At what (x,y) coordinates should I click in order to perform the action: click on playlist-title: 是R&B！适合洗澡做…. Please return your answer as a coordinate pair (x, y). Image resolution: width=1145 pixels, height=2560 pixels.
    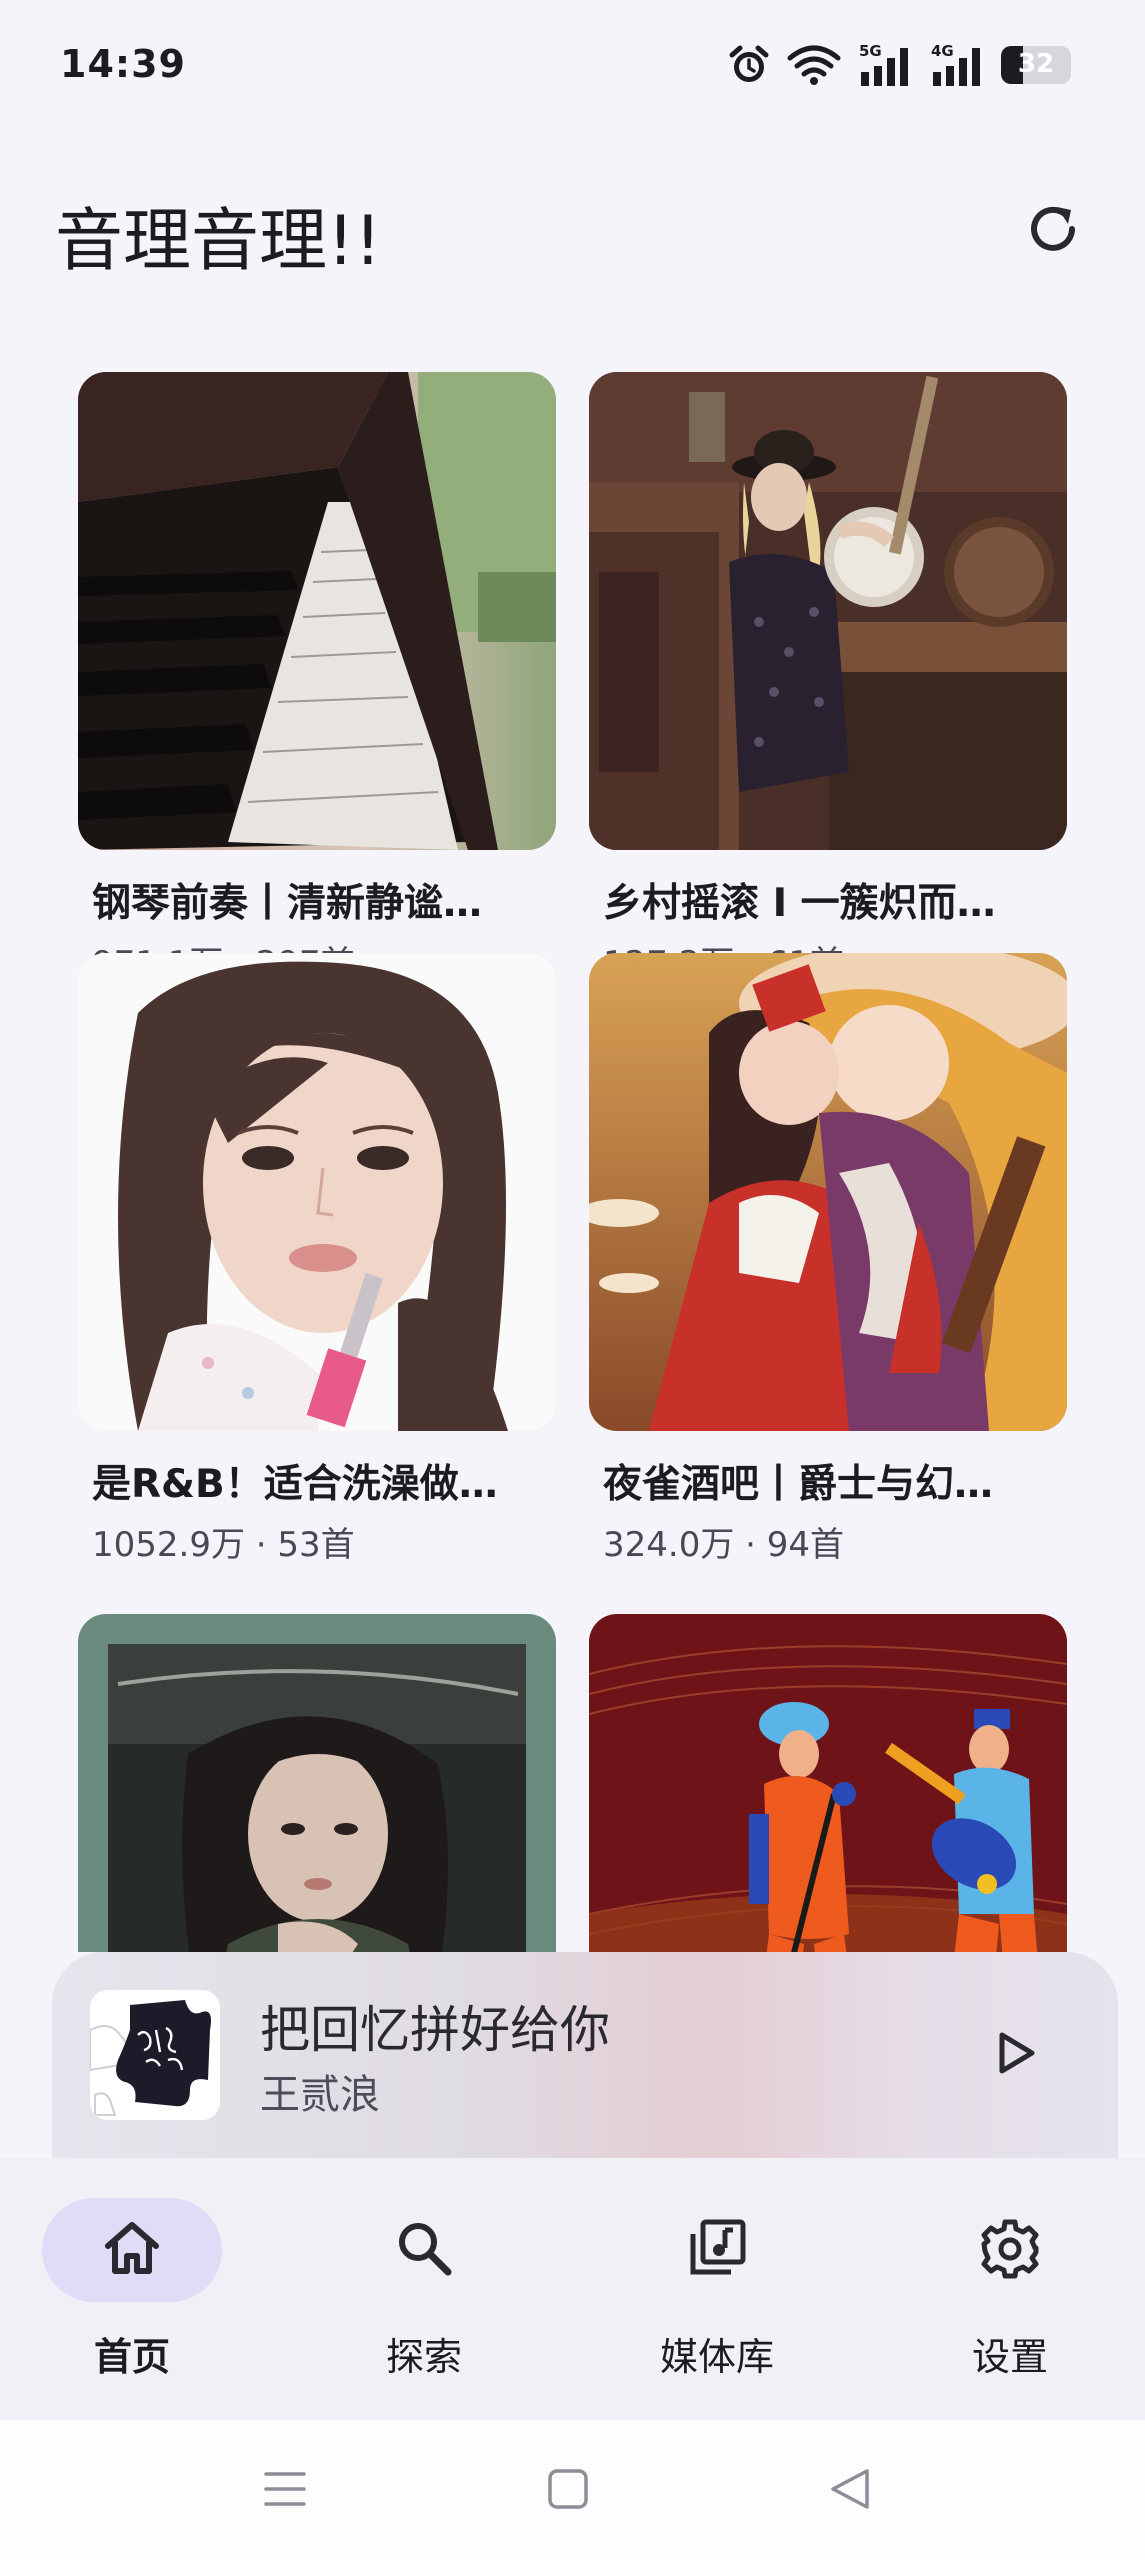
    Looking at the image, I should click on (295, 1484).